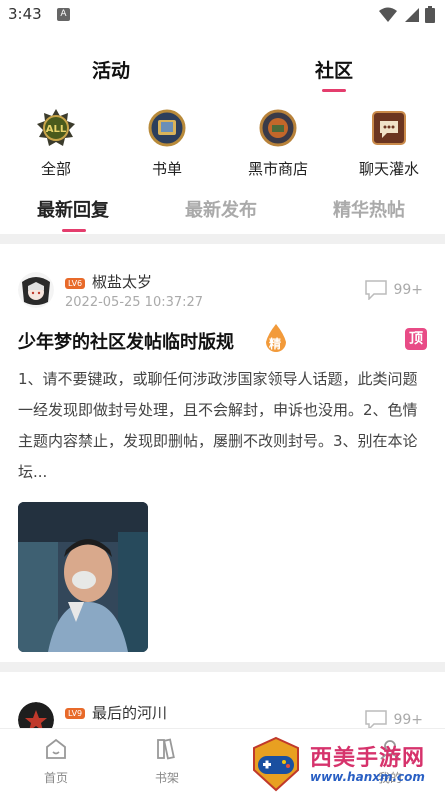 This screenshot has width=445, height=792. Describe the element at coordinates (430, 14) in the screenshot. I see `battery-icon` at that location.